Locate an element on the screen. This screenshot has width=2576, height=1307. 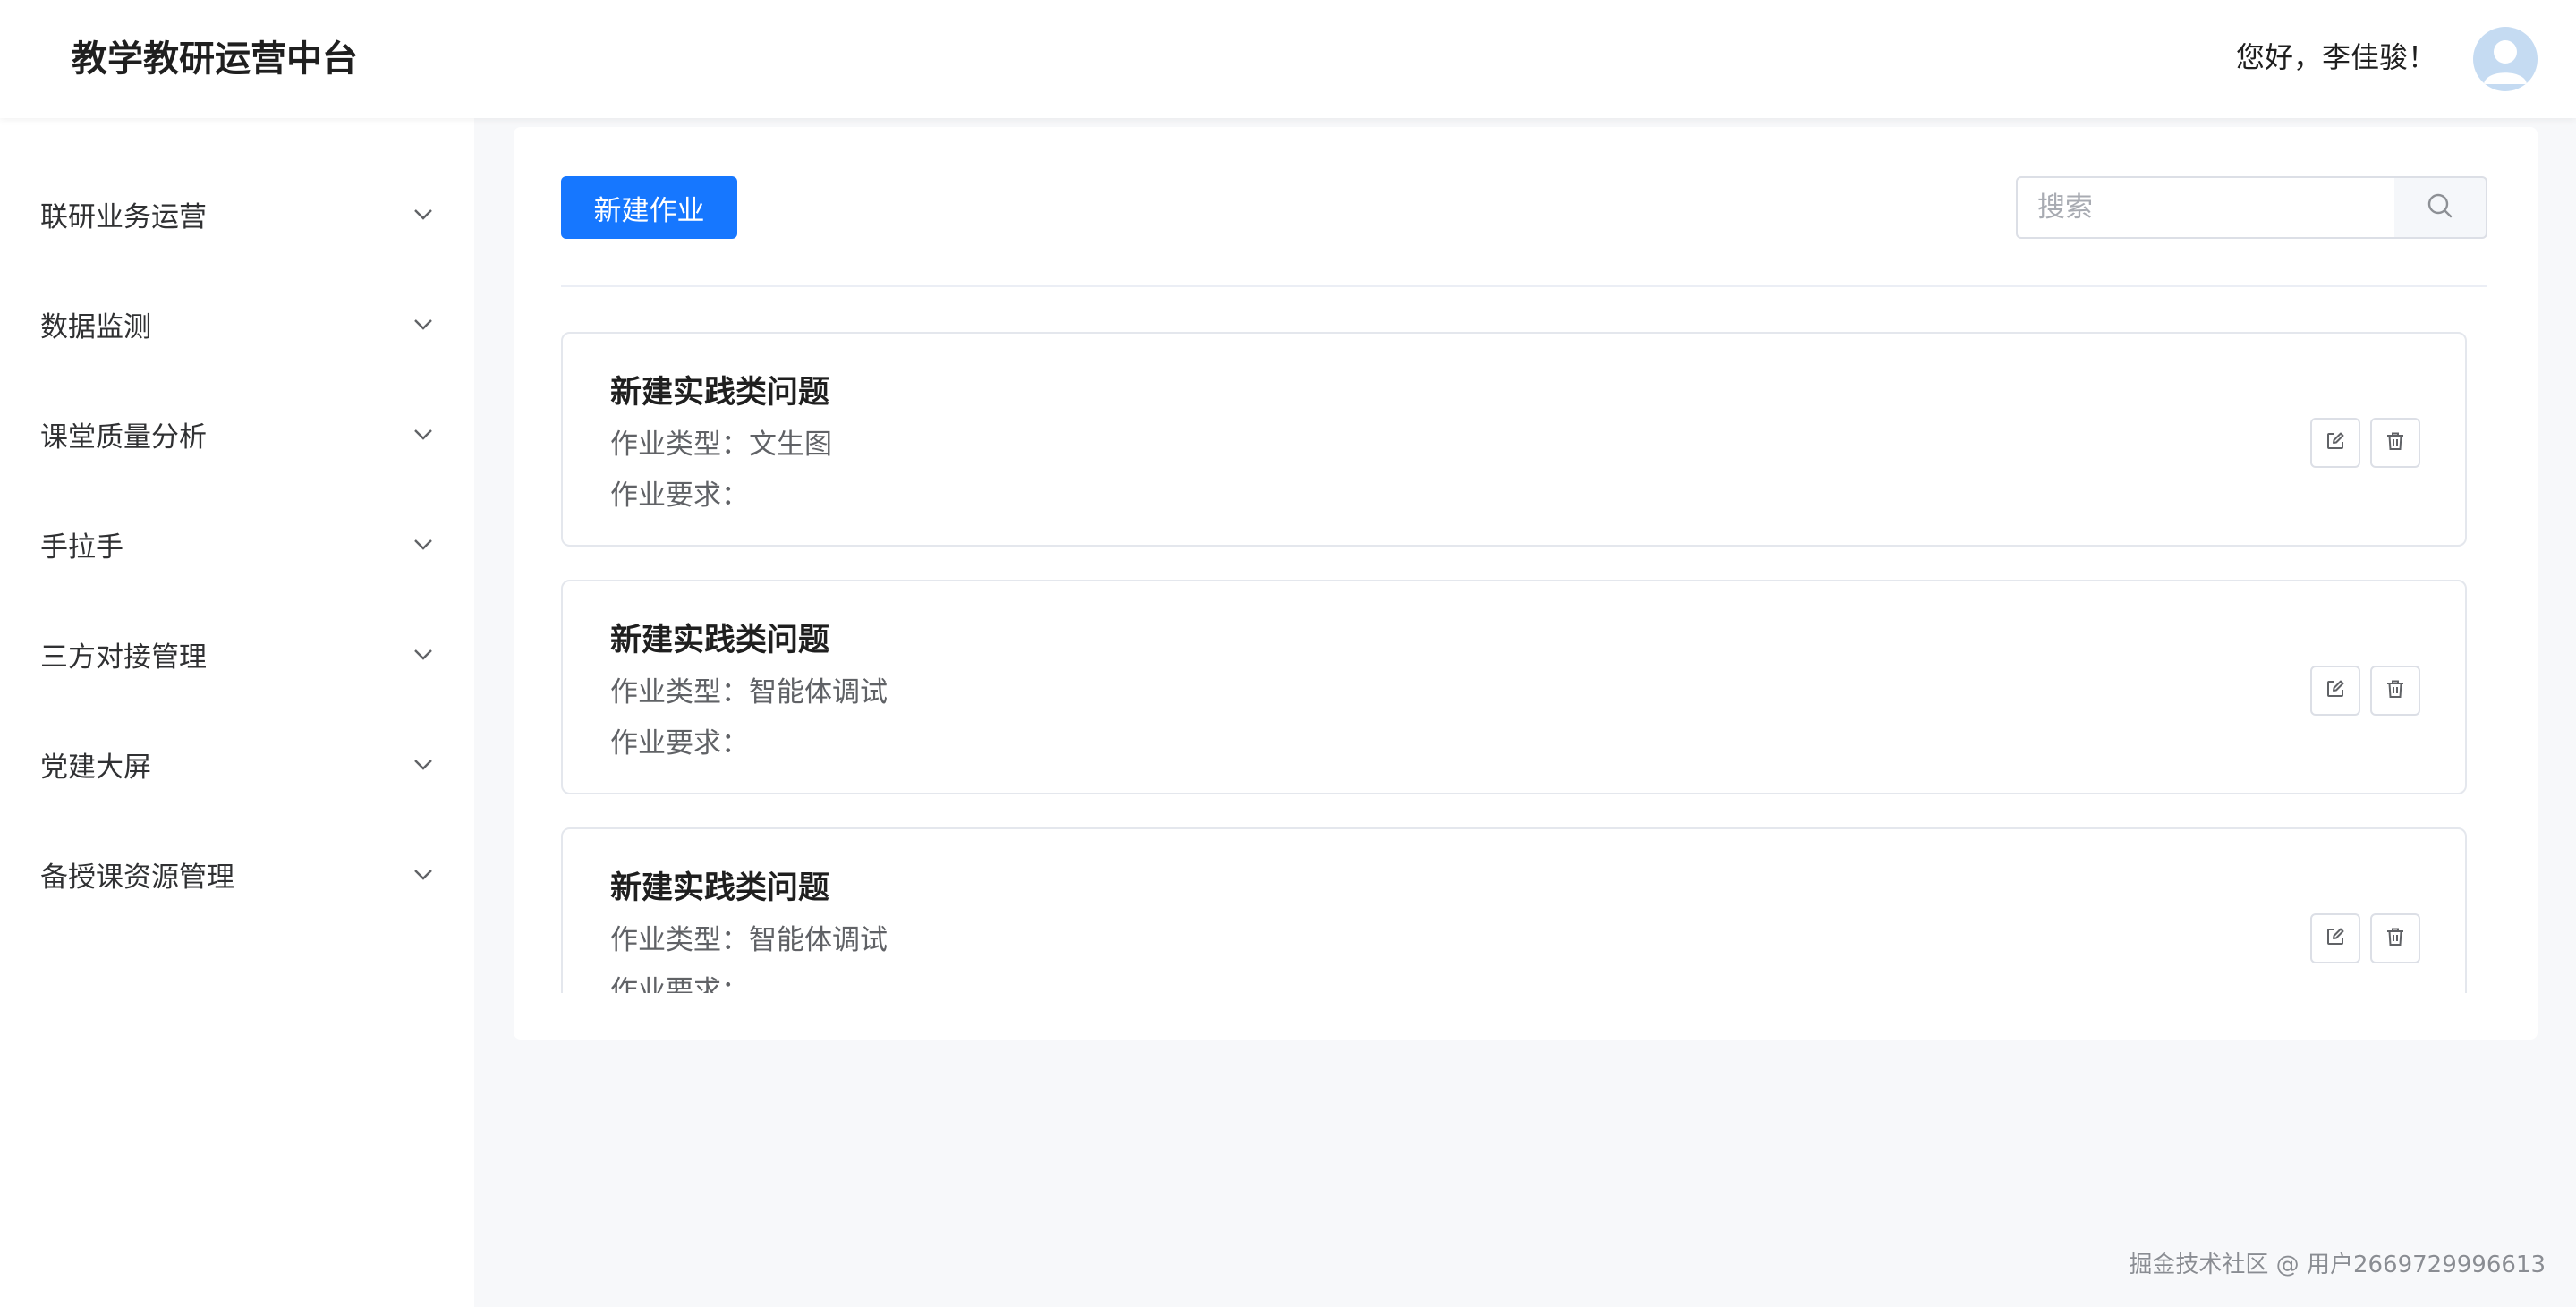
watermark: 掘金技术社区 @ 用户2669729996613 is located at coordinates (2337, 1265).